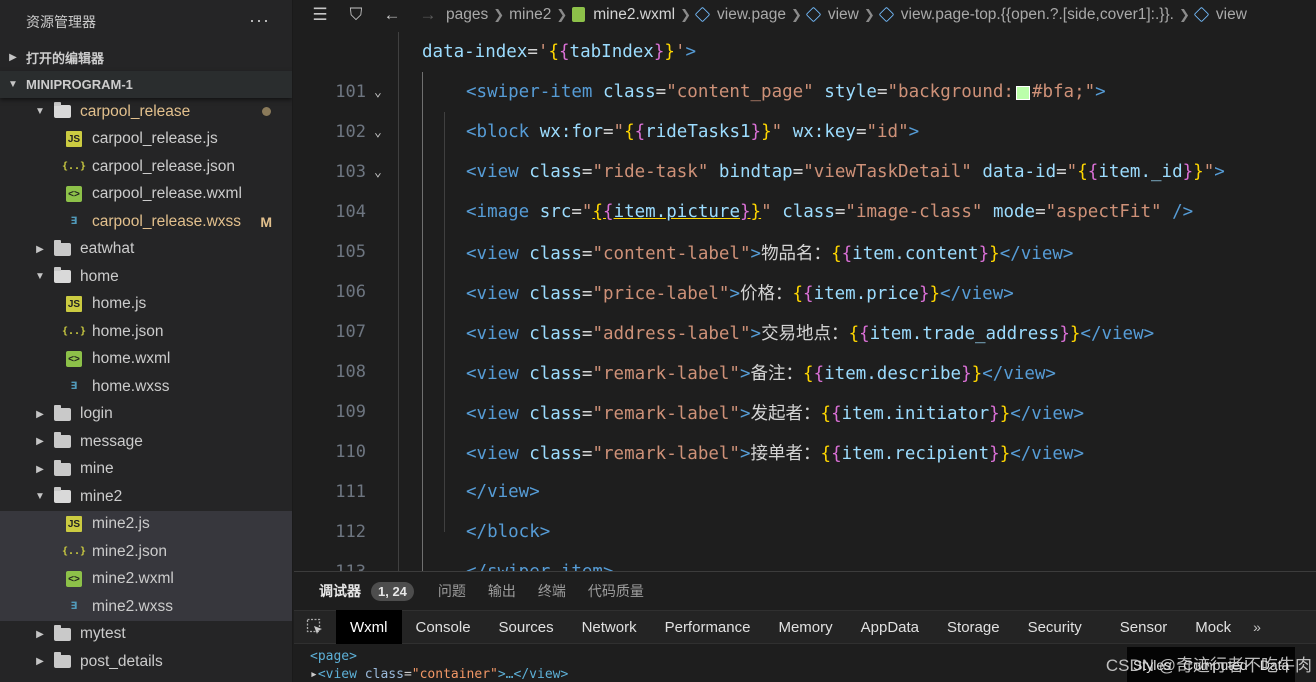 This screenshot has width=1316, height=682. I want to click on tree-item-label: post_details, so click(121, 661).